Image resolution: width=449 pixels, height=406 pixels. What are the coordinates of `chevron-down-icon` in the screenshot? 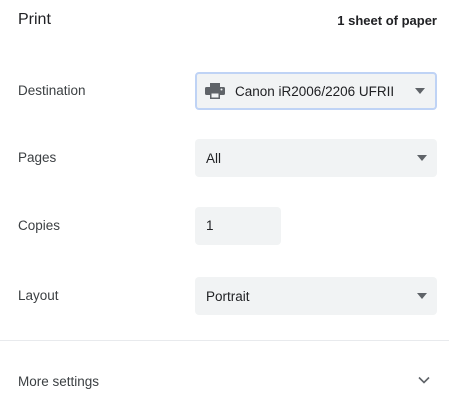 It's located at (424, 380).